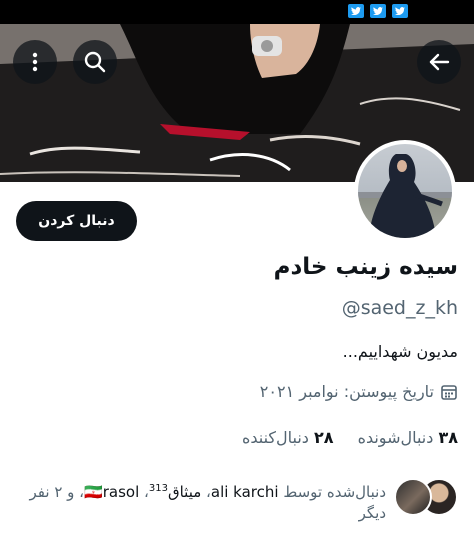 The height and width of the screenshot is (552, 474). What do you see at coordinates (121, 492) in the screenshot?
I see `follower-name: rasol` at bounding box center [121, 492].